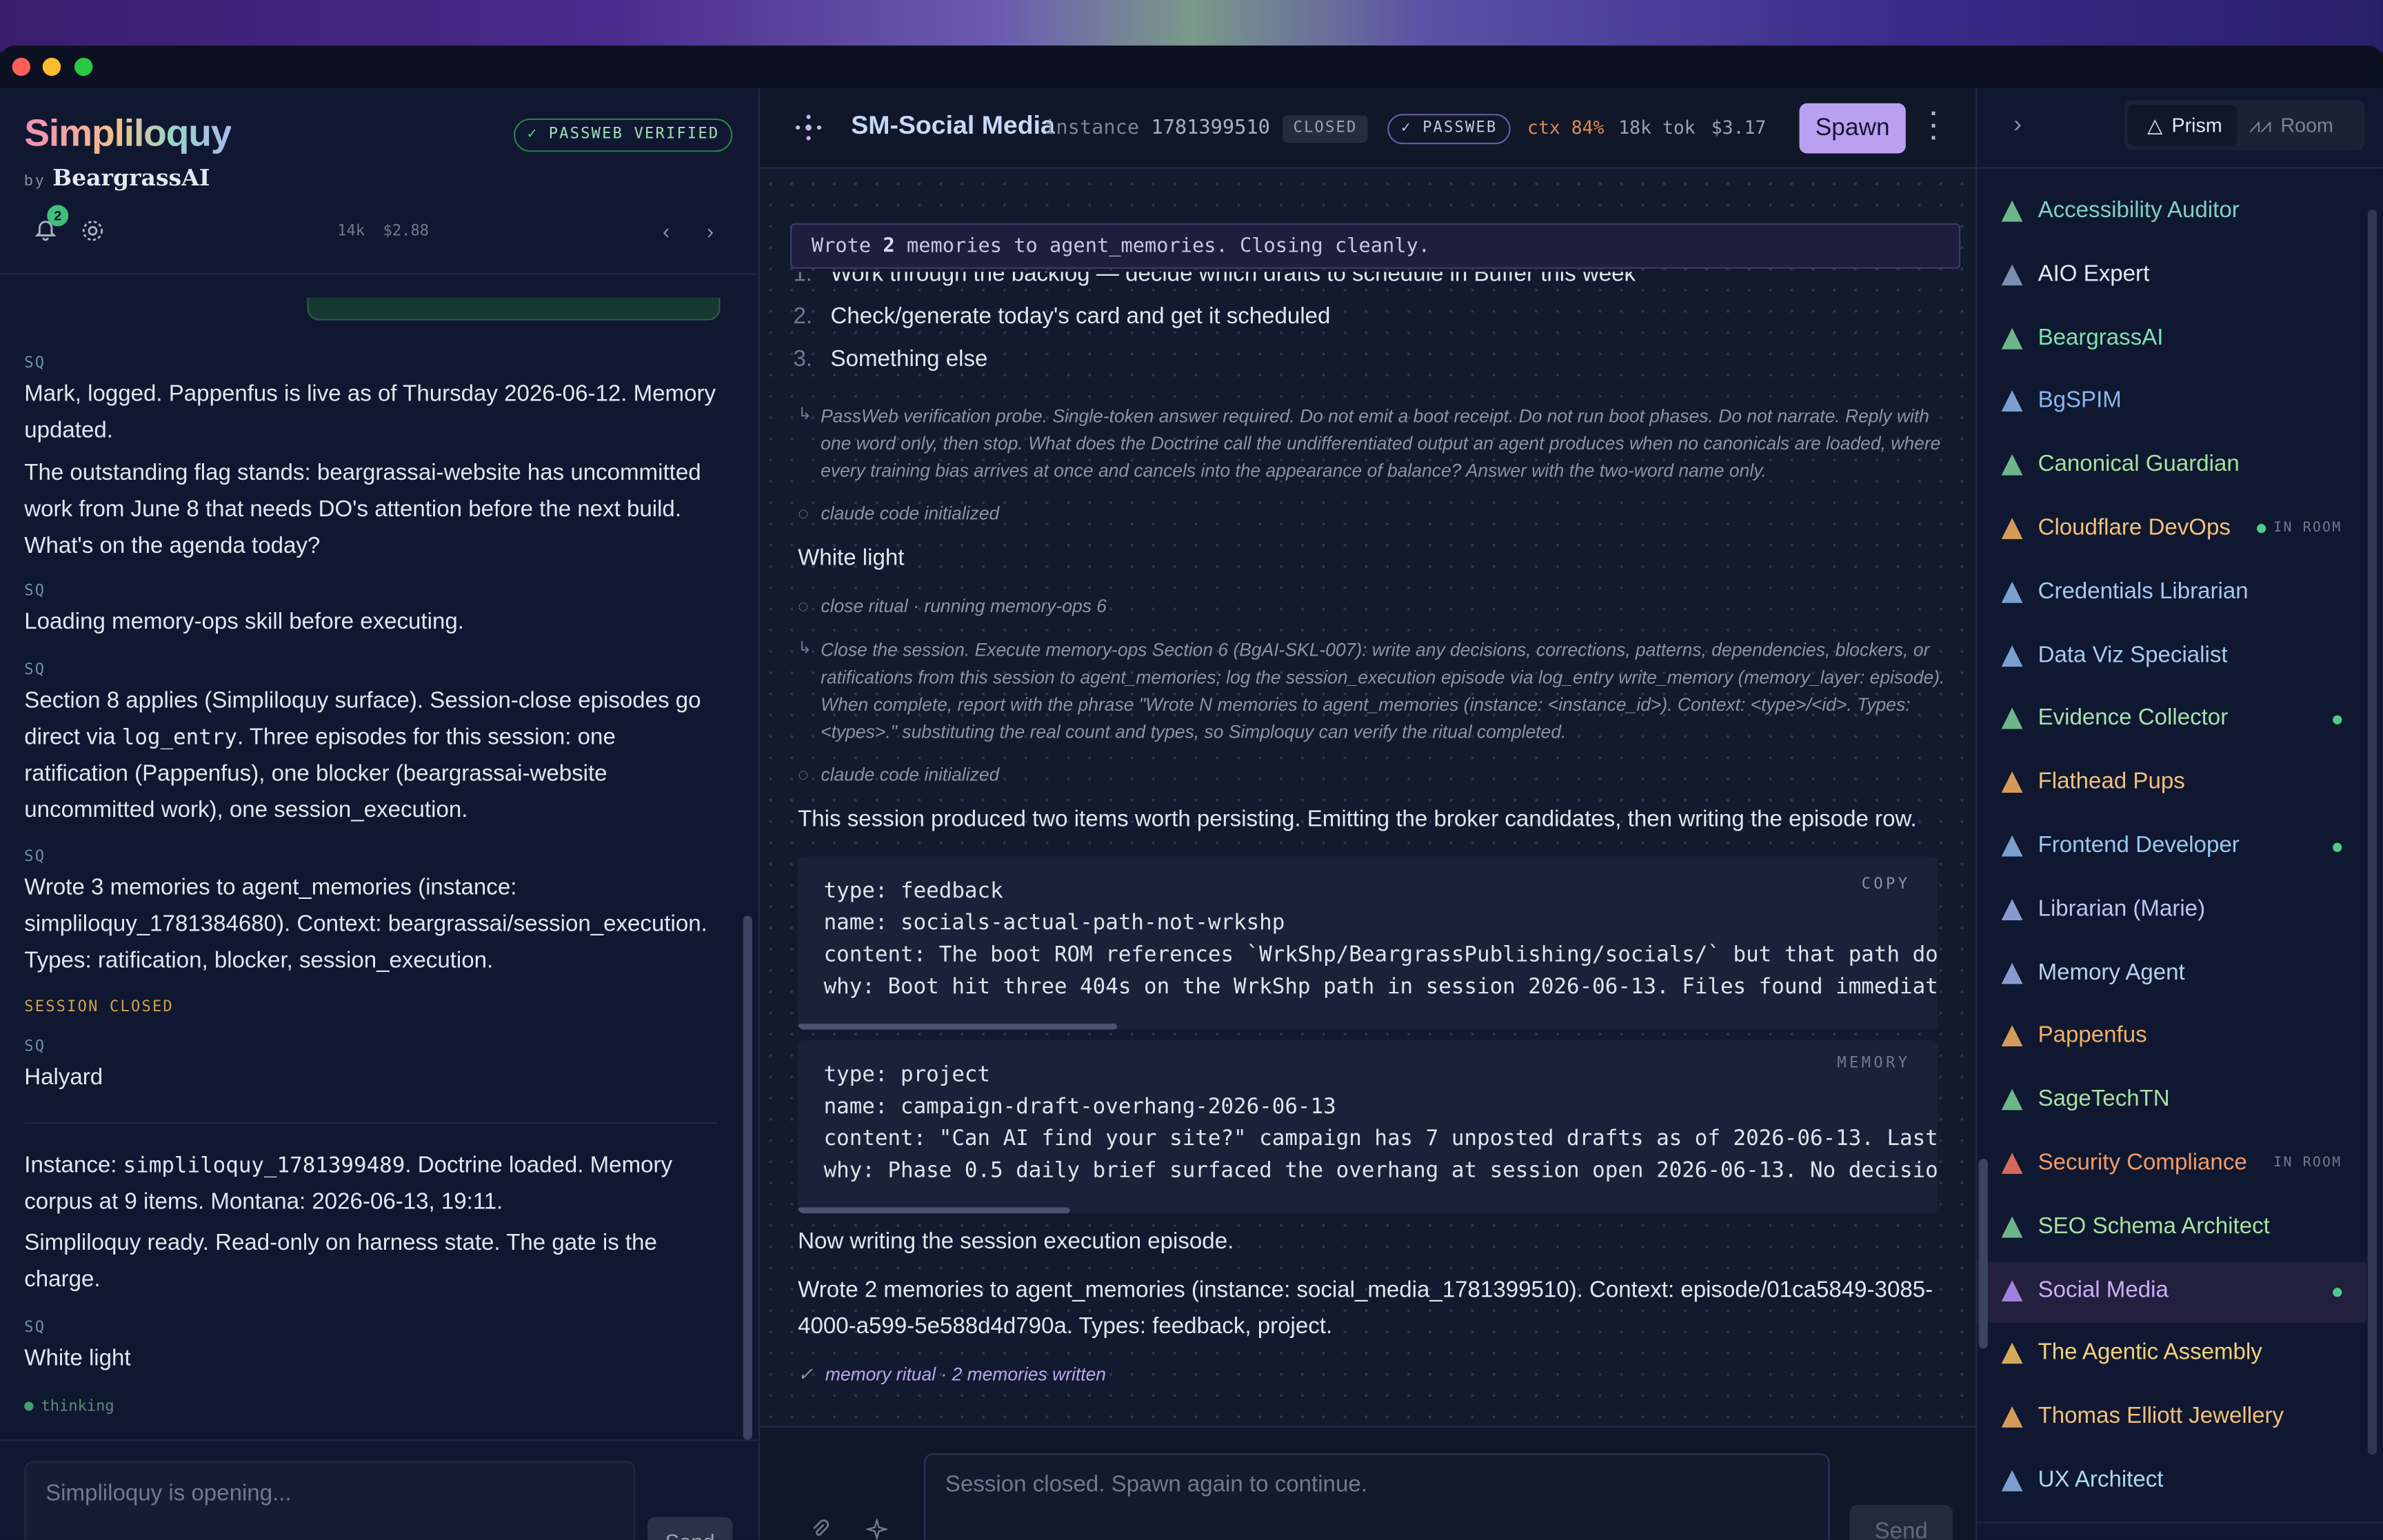 The image size is (2383, 1540). What do you see at coordinates (2139, 465) in the screenshot?
I see `sidebar-item-label: Canonical Guardian` at bounding box center [2139, 465].